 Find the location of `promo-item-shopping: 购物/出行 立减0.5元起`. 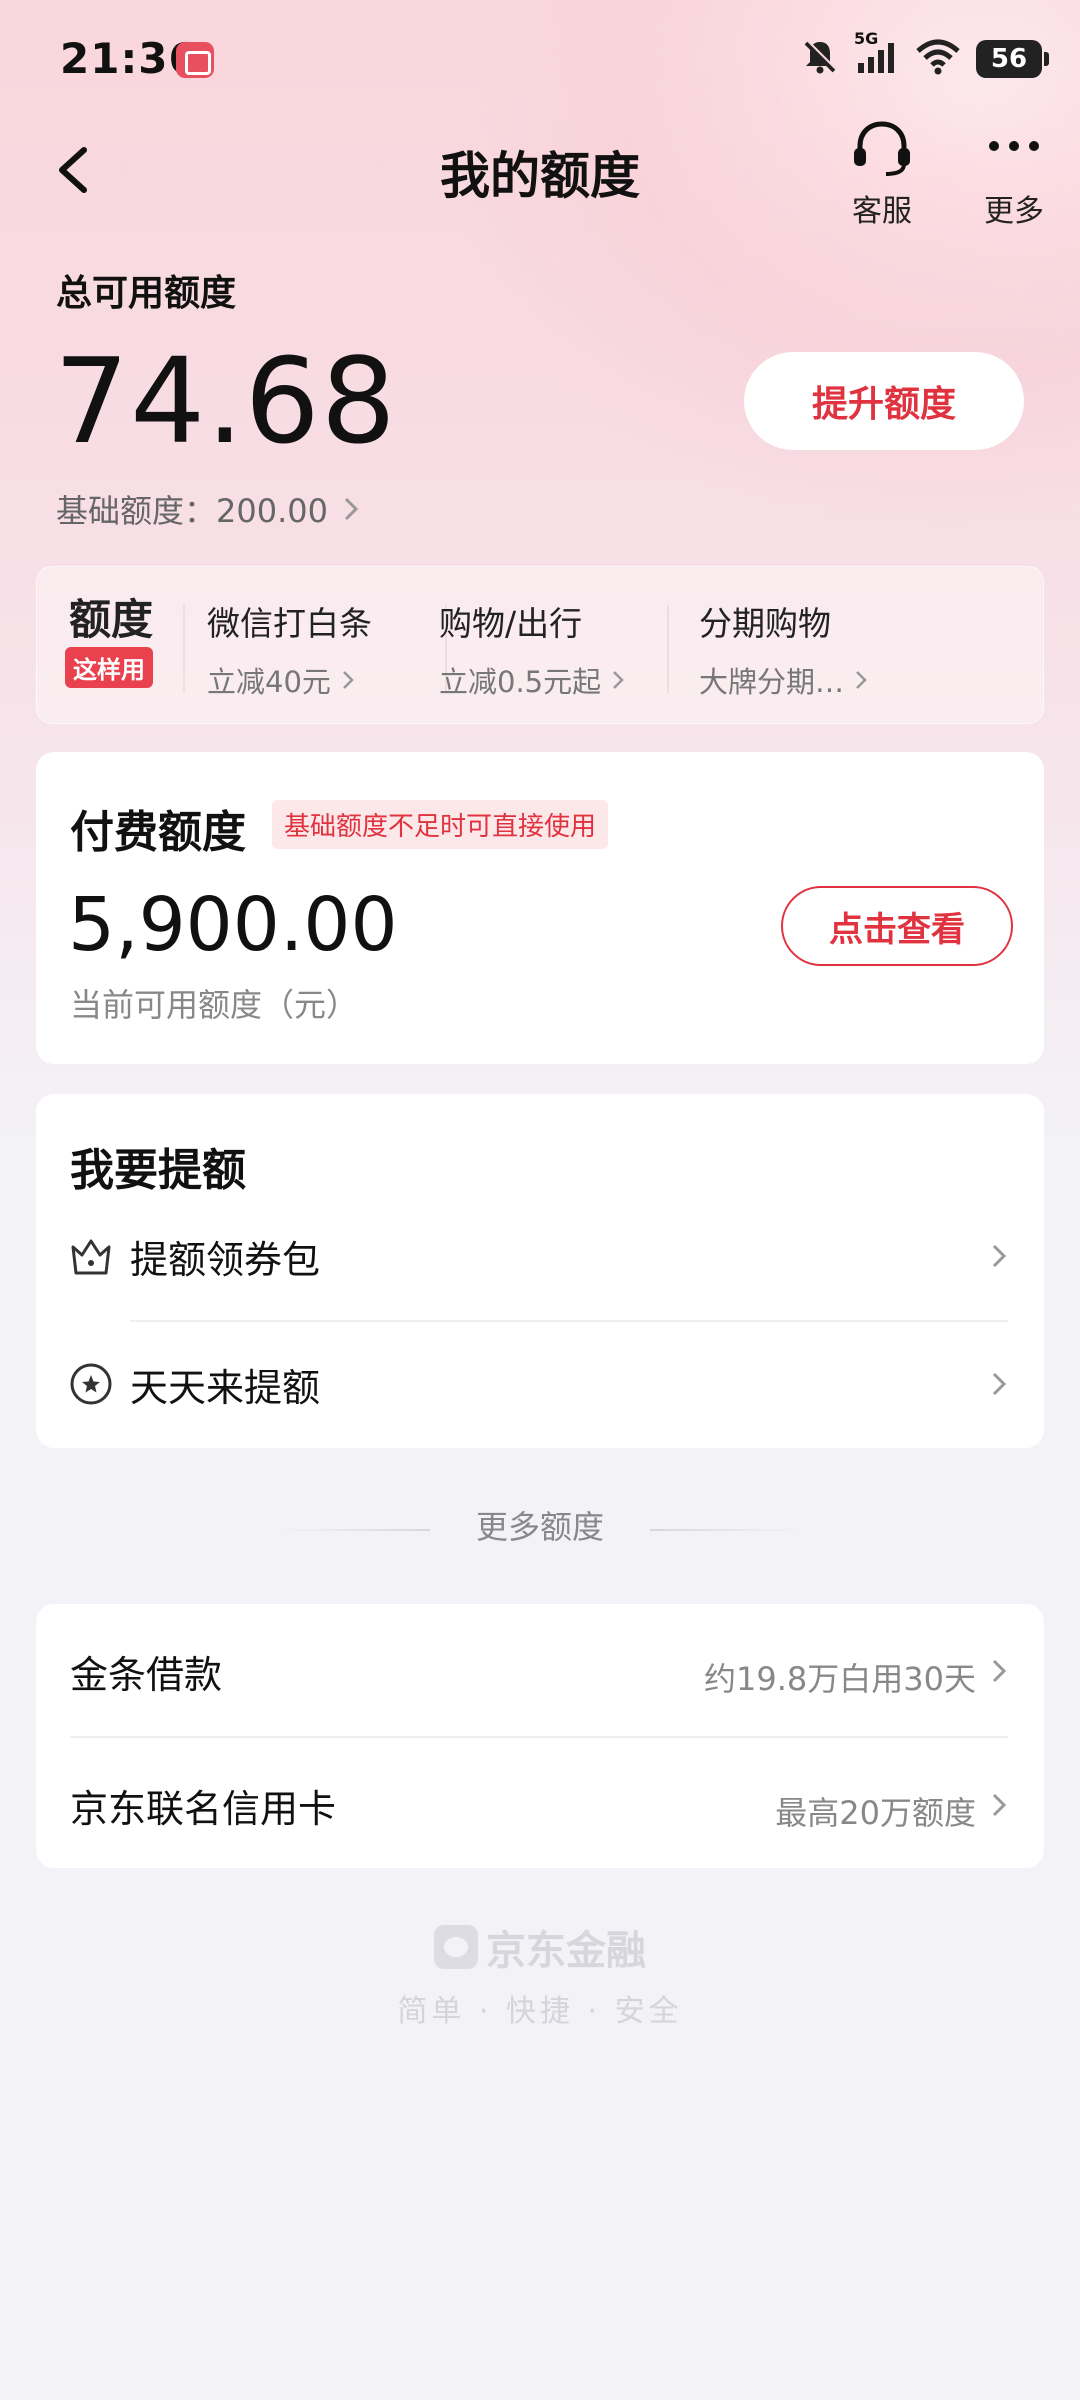

promo-item-shopping: 购物/出行 立减0.5元起 is located at coordinates (532, 649).